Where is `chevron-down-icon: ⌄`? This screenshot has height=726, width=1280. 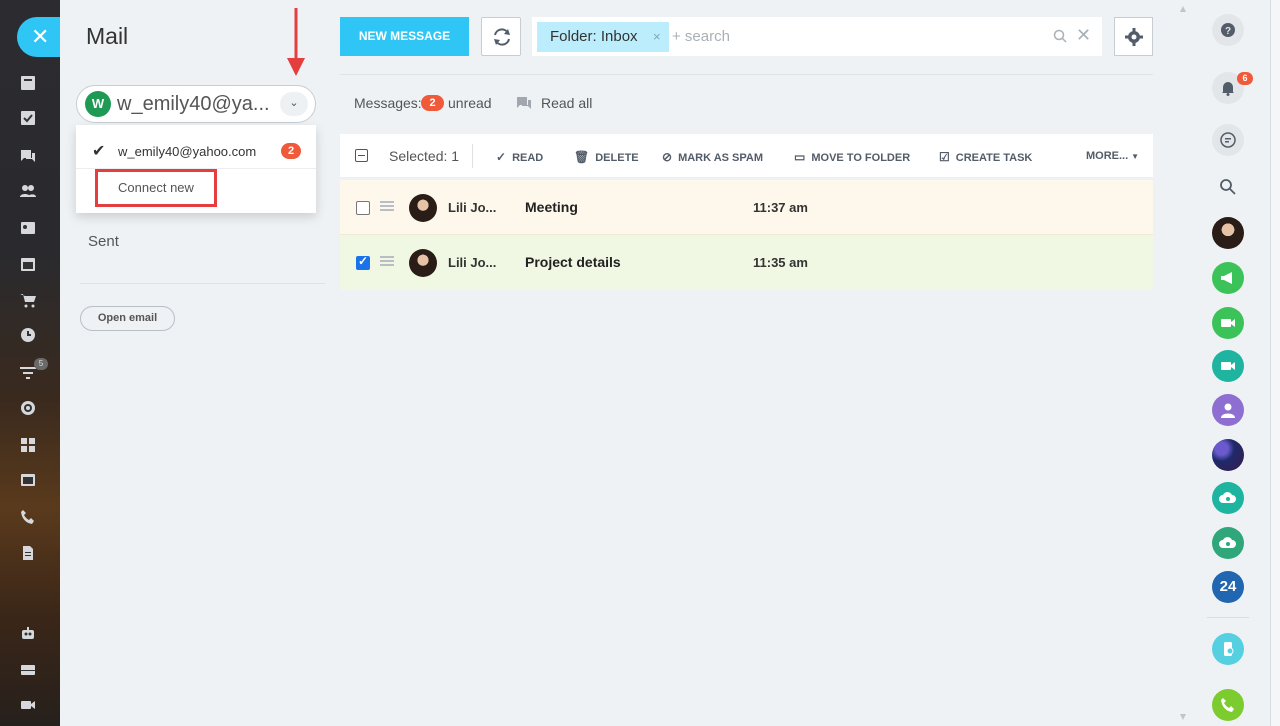 chevron-down-icon: ⌄ is located at coordinates (294, 104).